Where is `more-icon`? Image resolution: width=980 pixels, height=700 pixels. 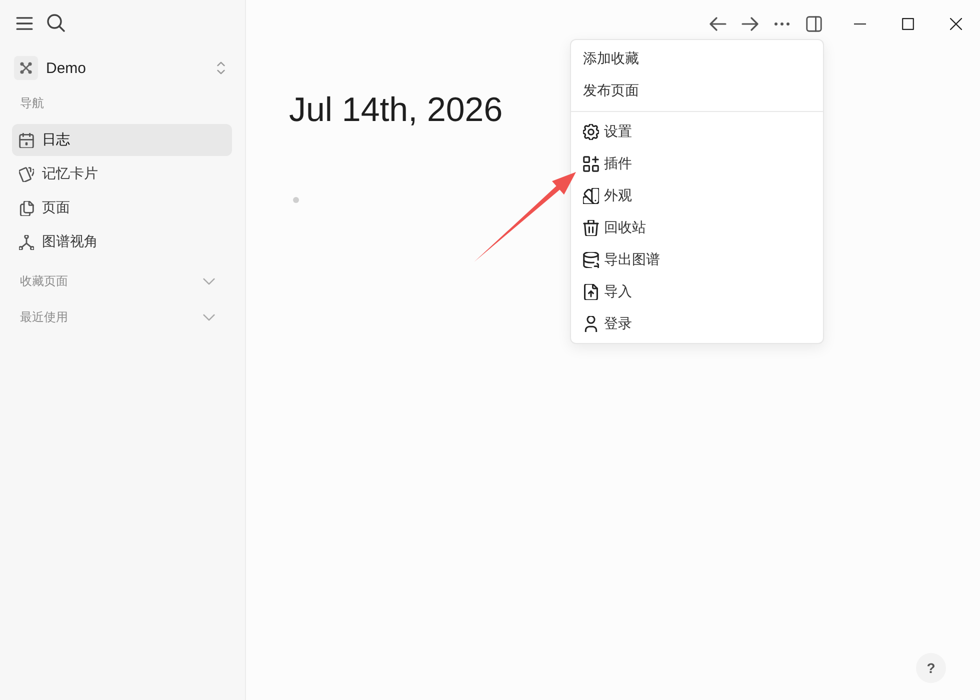
more-icon is located at coordinates (782, 24).